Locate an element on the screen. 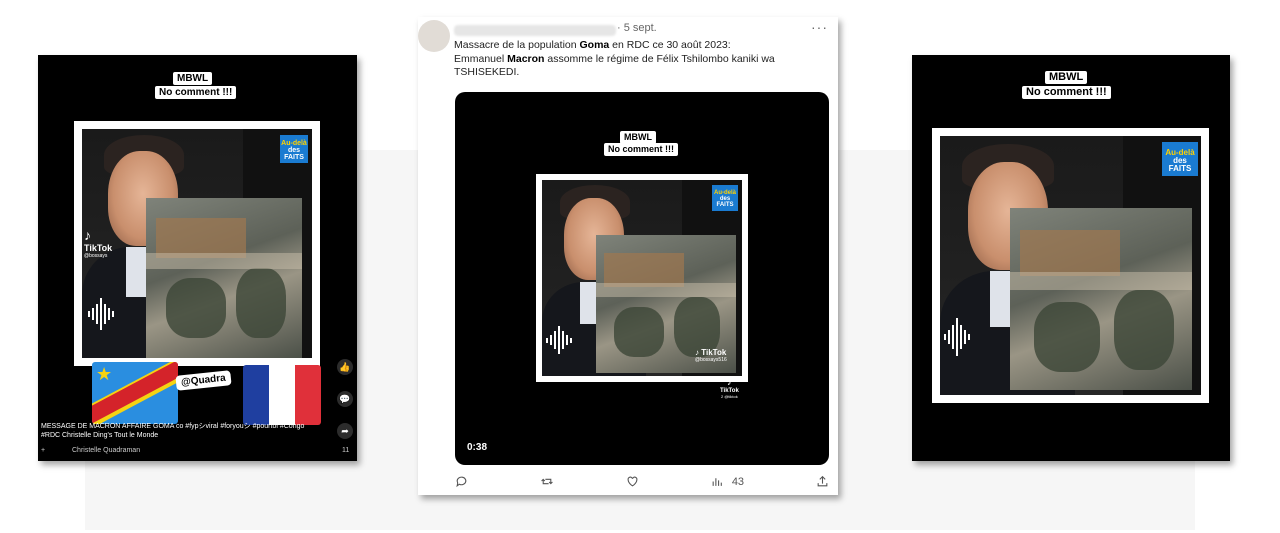 Image resolution: width=1280 pixels, height=533 pixels. video-still: Au-delà des FAITS ♪ TikTok @bossays is located at coordinates (197, 243).